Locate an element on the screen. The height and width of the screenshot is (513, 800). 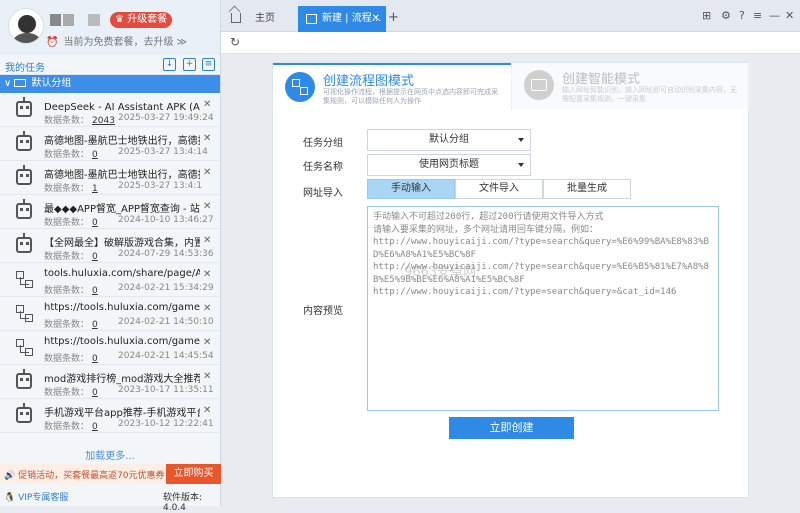
url-tab-batch: 批量生成 is located at coordinates (587, 189).